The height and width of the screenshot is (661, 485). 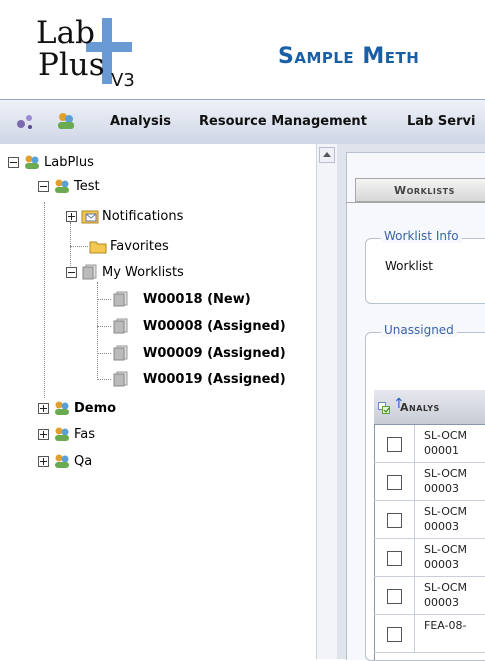 What do you see at coordinates (242, 49) in the screenshot?
I see `app-header: Lab Plus V3 Sample Meth` at bounding box center [242, 49].